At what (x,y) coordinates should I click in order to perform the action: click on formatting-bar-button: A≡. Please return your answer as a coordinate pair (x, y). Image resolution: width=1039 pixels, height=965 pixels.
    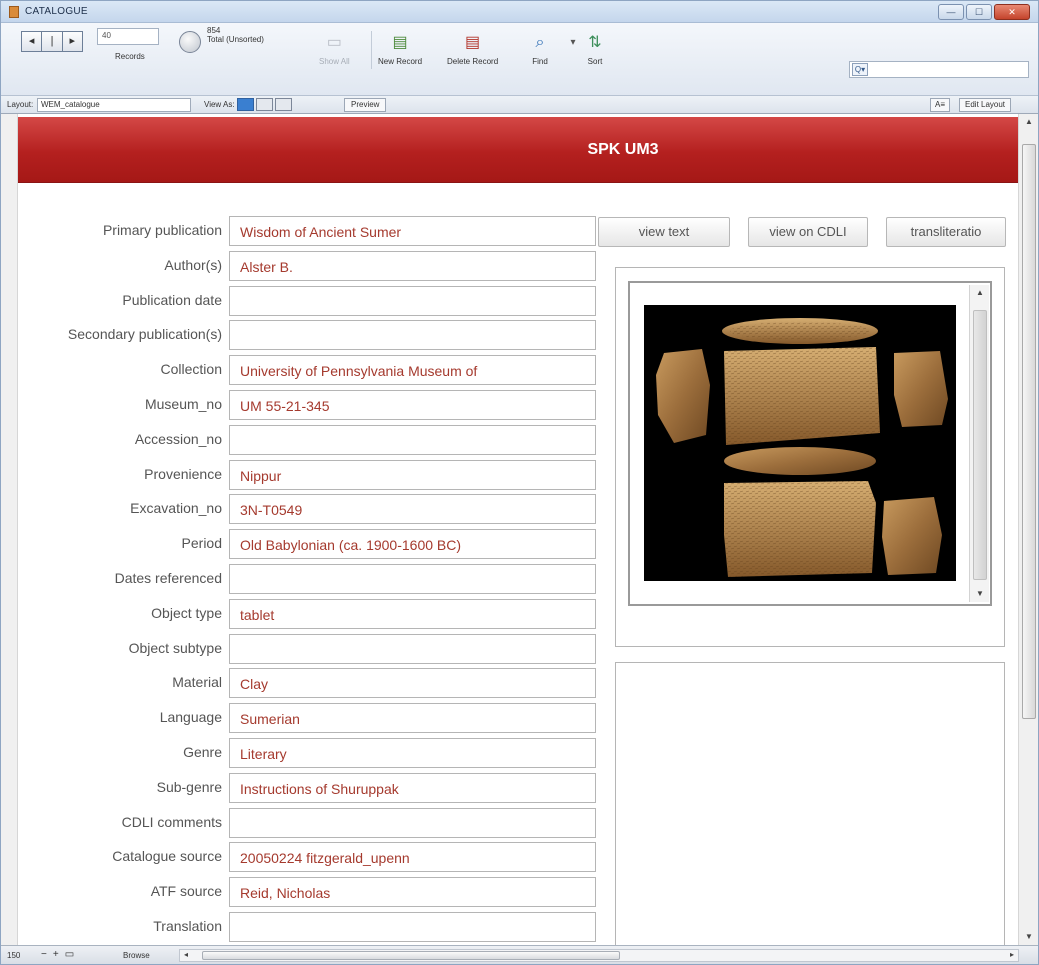
    Looking at the image, I should click on (940, 105).